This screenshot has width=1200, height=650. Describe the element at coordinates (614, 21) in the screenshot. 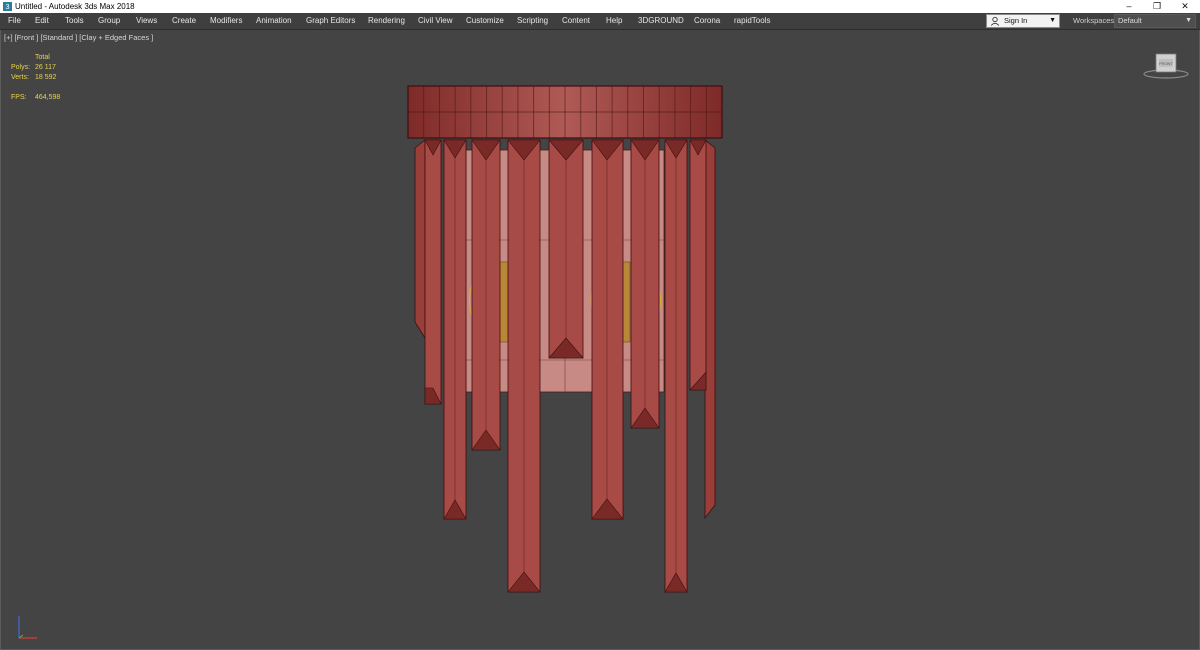

I see `menu-help: Help` at that location.